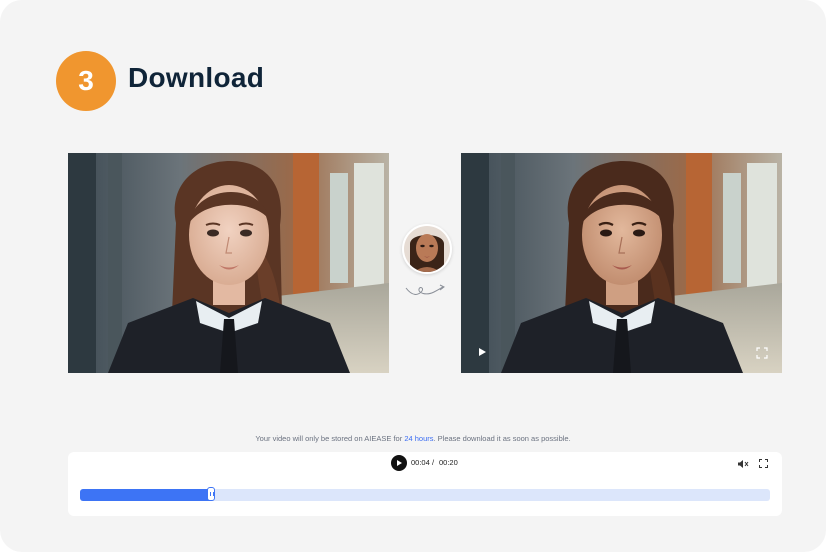 The image size is (826, 552). What do you see at coordinates (762, 353) in the screenshot?
I see `video-fullscreen-icon` at bounding box center [762, 353].